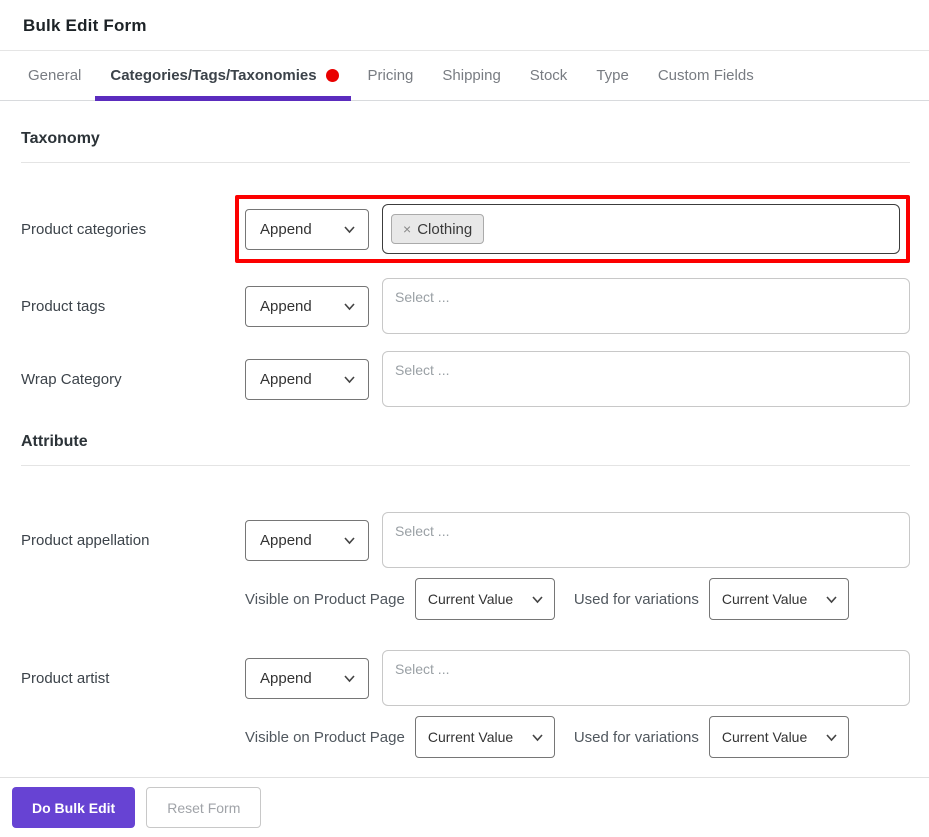 The height and width of the screenshot is (837, 929). I want to click on tab-shipping: Shipping, so click(471, 75).